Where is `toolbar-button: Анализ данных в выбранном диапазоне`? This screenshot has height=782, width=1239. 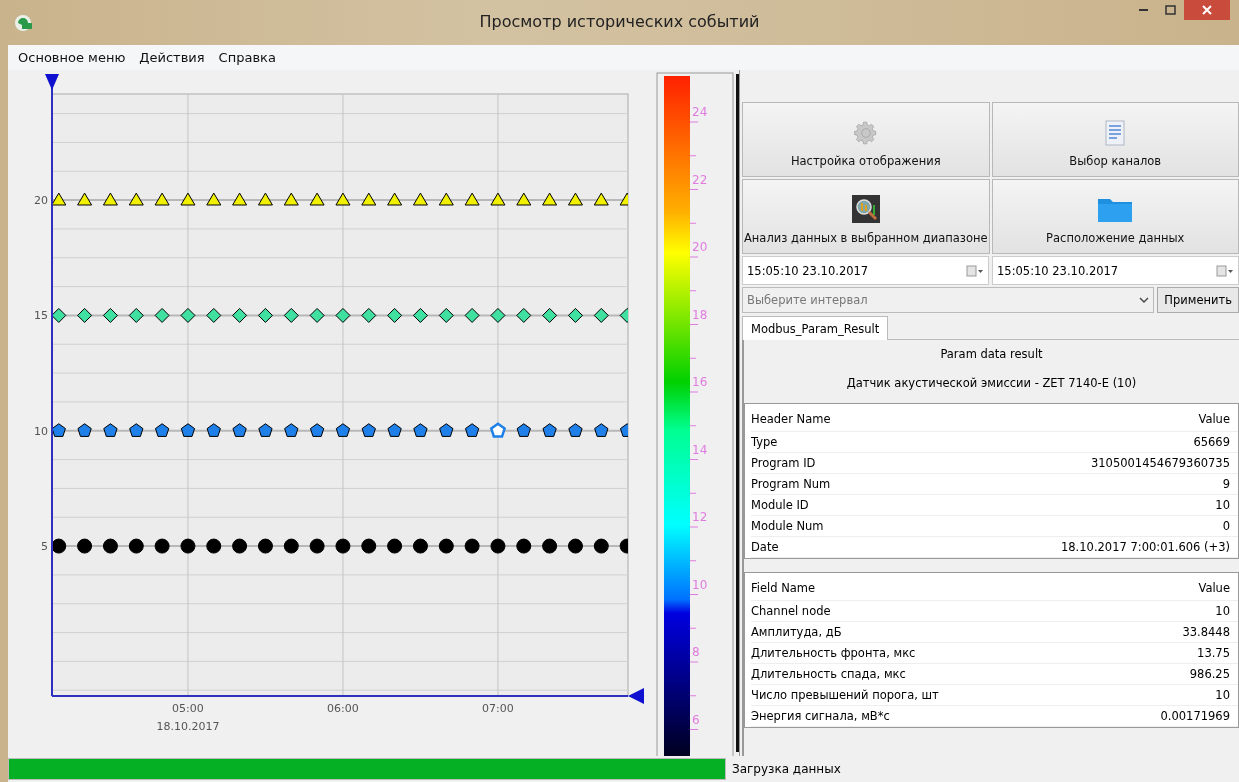 toolbar-button: Анализ данных в выбранном диапазоне is located at coordinates (866, 216).